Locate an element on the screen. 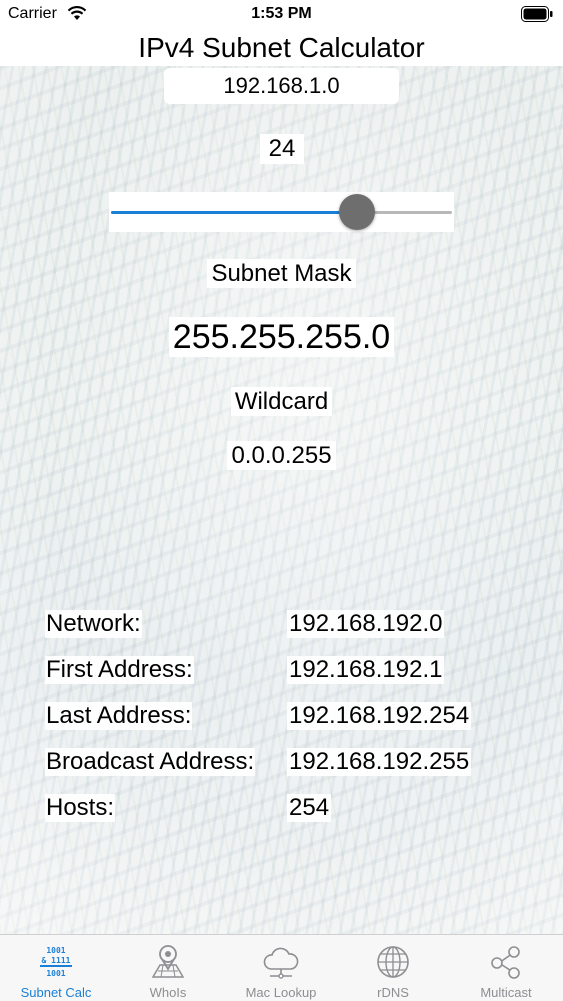 The height and width of the screenshot is (1001, 563). status-bar: Carrier 1:53 PM is located at coordinates (281, 15).